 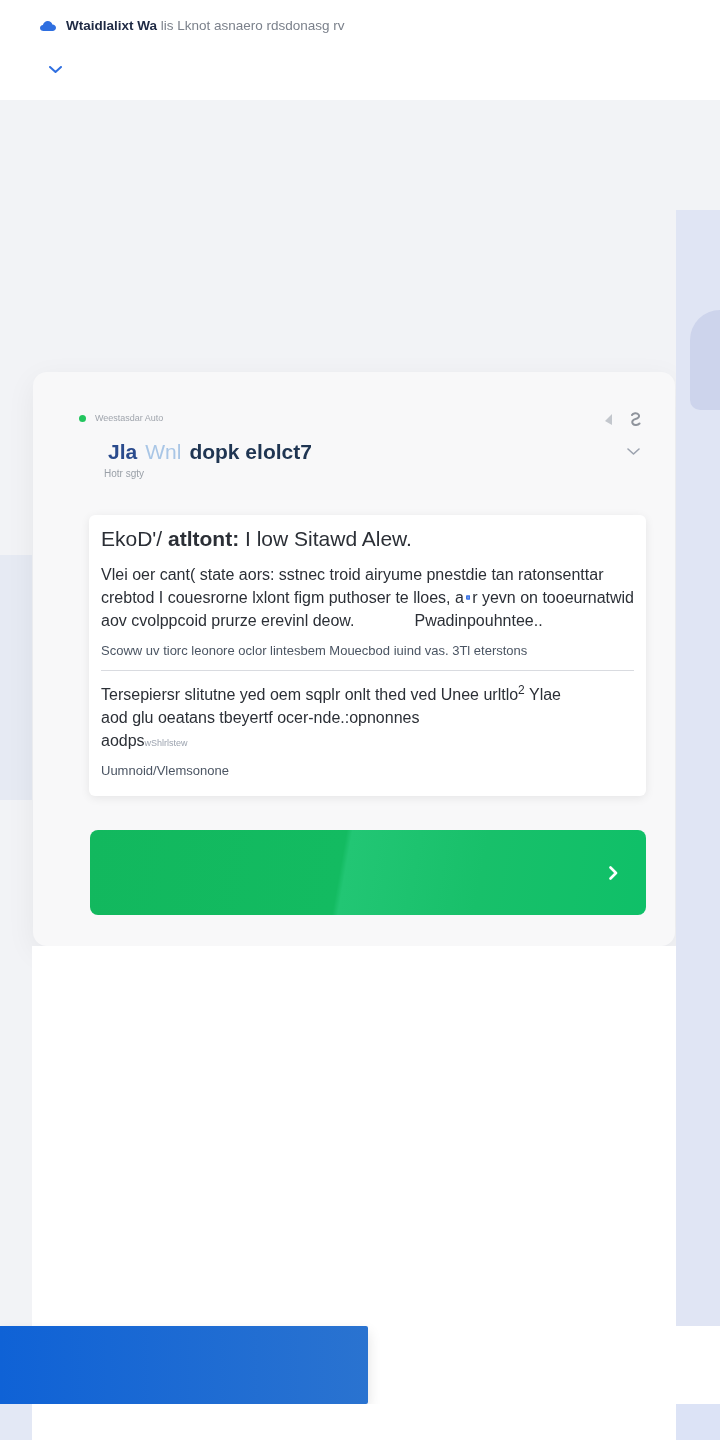 What do you see at coordinates (166, 743) in the screenshot?
I see `note-text: wShlrlstew` at bounding box center [166, 743].